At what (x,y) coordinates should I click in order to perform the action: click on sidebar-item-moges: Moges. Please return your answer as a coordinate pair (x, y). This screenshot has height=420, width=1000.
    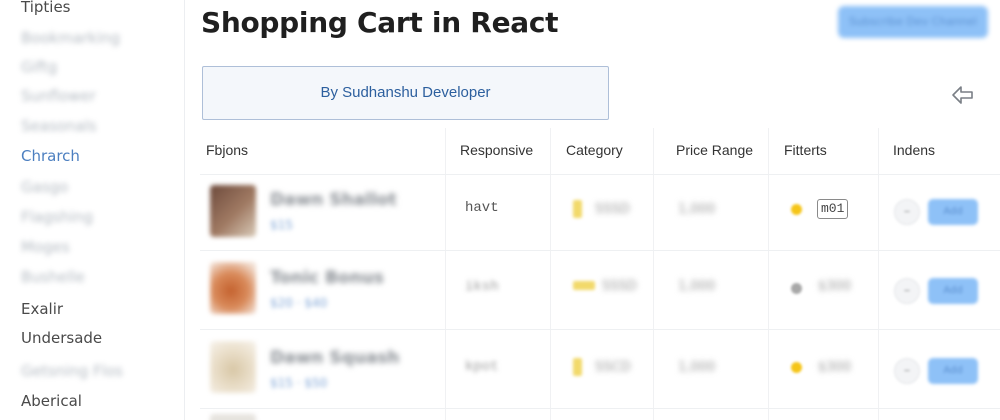
    Looking at the image, I should click on (45, 247).